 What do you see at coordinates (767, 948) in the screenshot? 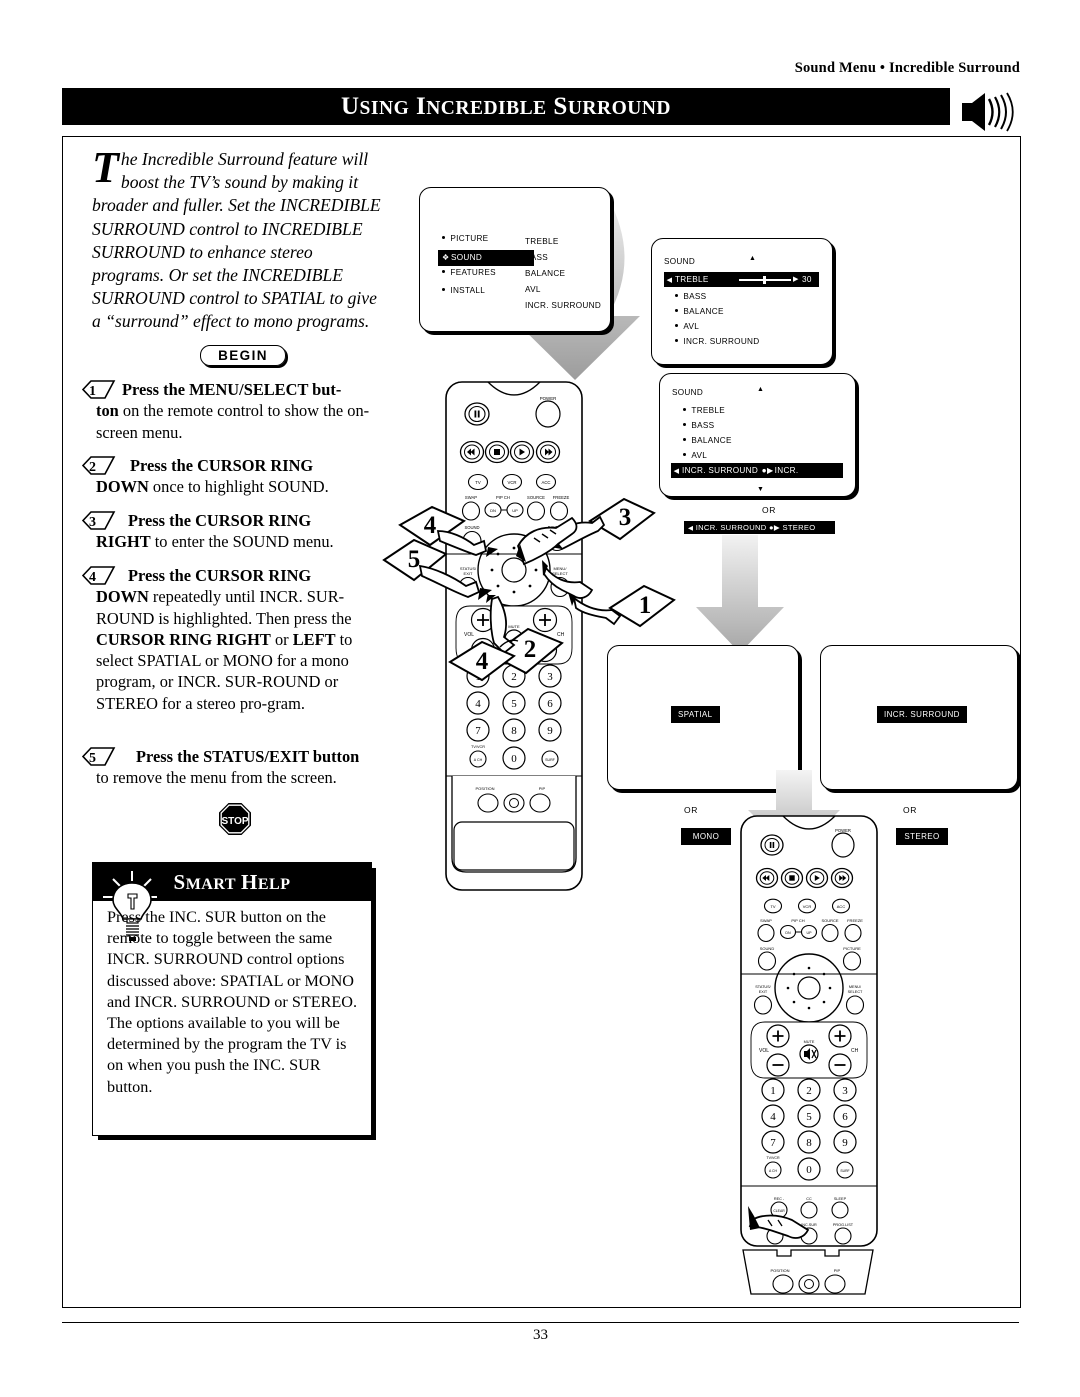
I see `remote2-sound-label: SOUND` at bounding box center [767, 948].